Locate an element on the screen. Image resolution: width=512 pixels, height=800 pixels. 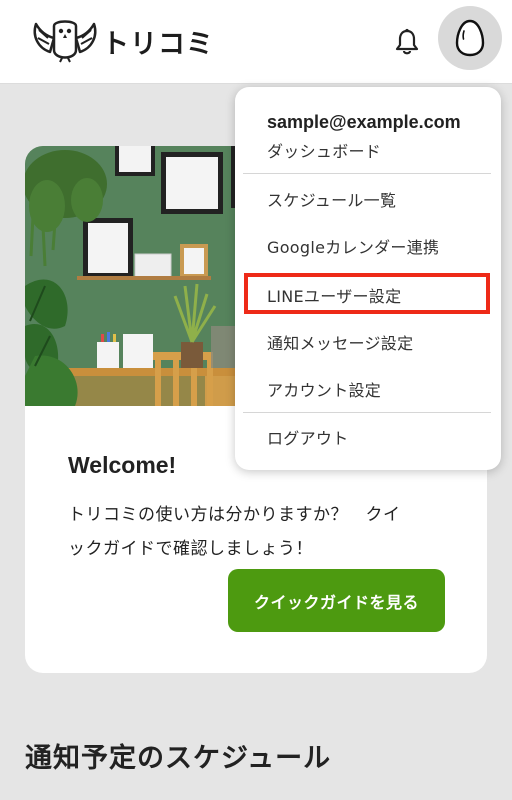
logo: トリコミ is located at coordinates (122, 41).